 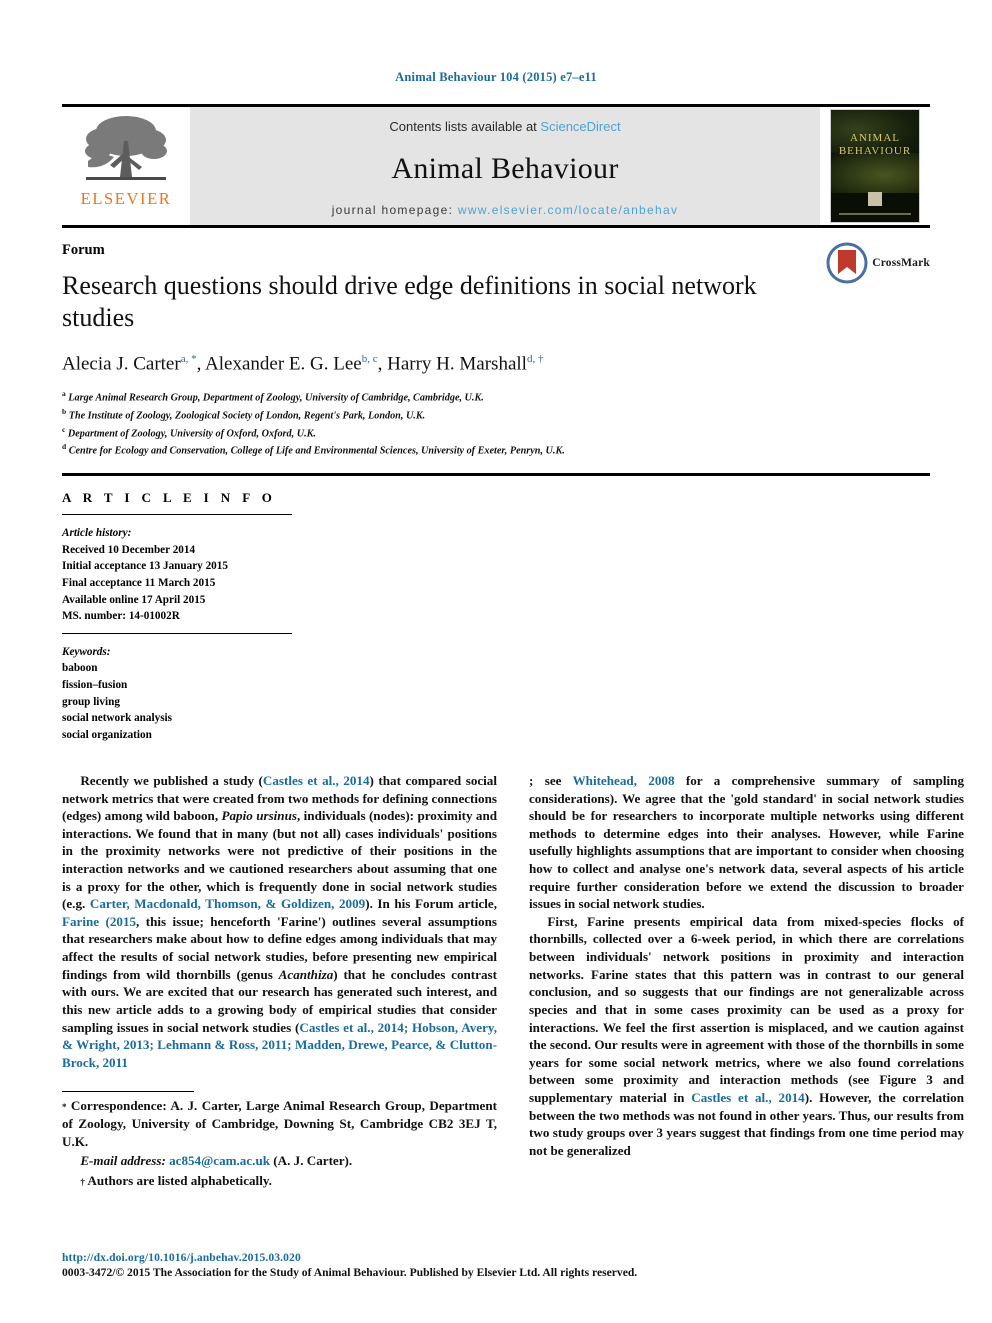 I want to click on author-name: Alexander E. G. Lee, so click(x=283, y=364).